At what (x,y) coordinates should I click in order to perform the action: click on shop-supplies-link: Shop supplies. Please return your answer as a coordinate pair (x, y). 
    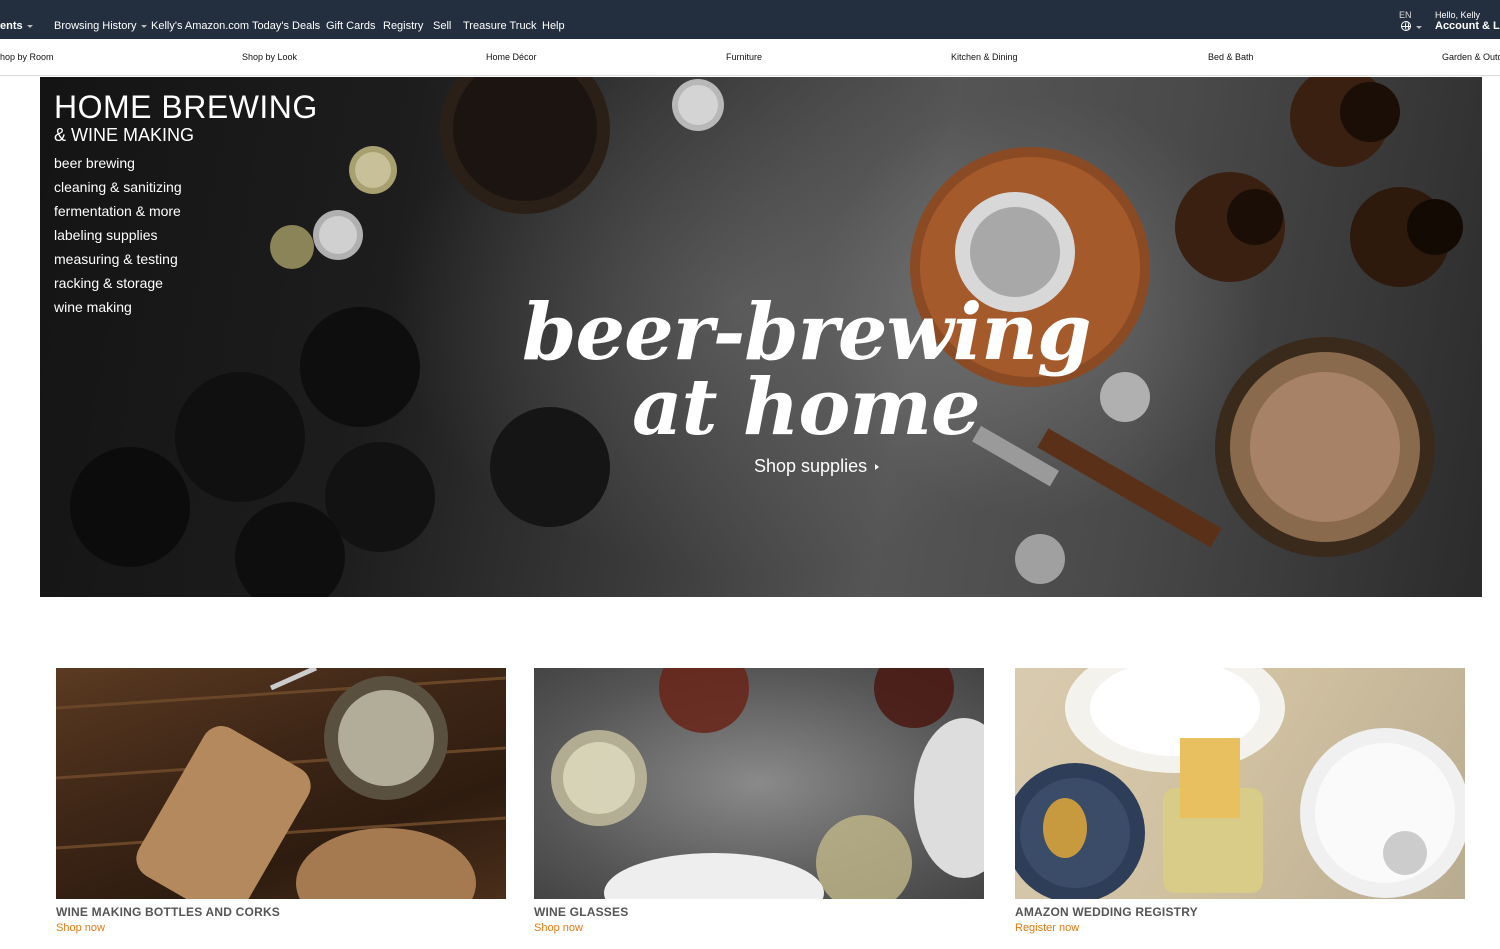
    Looking at the image, I should click on (817, 466).